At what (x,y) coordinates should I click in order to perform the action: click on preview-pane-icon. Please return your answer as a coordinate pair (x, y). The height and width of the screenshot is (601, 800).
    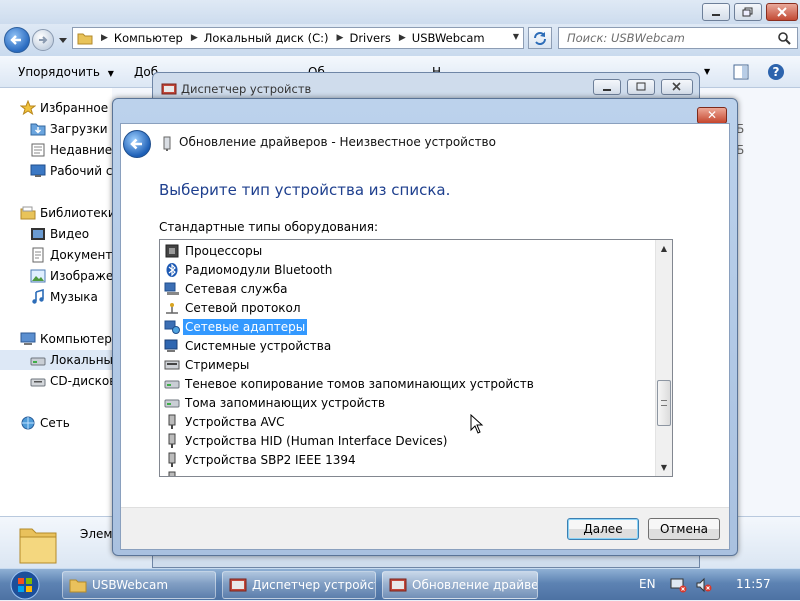
    Looking at the image, I should click on (741, 72).